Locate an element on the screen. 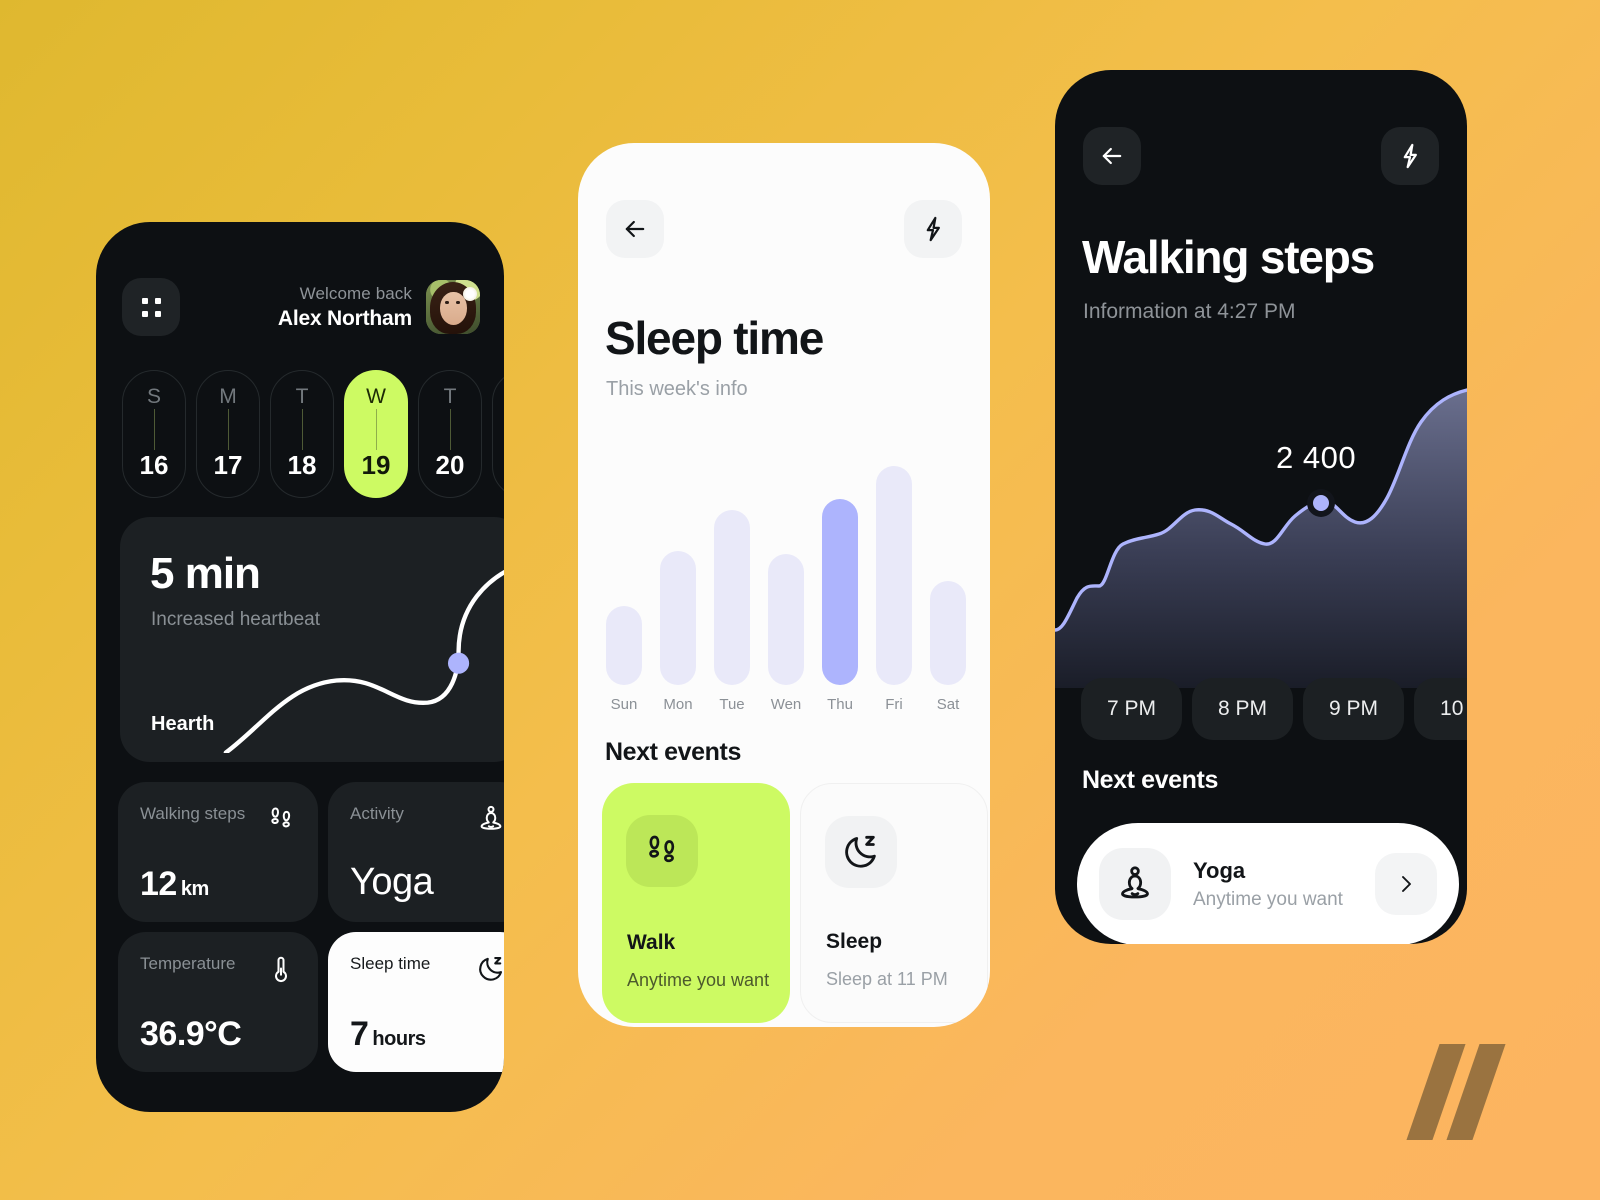  sleep-bar-chart is located at coordinates (786, 570).